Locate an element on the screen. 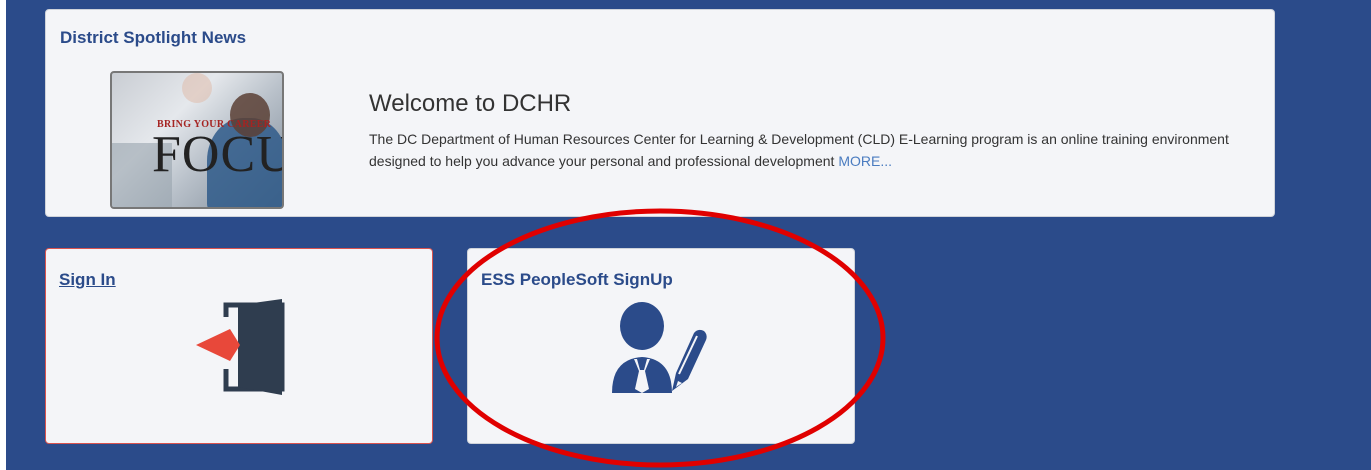 The image size is (1371, 470). ess-peoplesoft-signup-tile: ESS PeopleSoft SignUp is located at coordinates (661, 346).